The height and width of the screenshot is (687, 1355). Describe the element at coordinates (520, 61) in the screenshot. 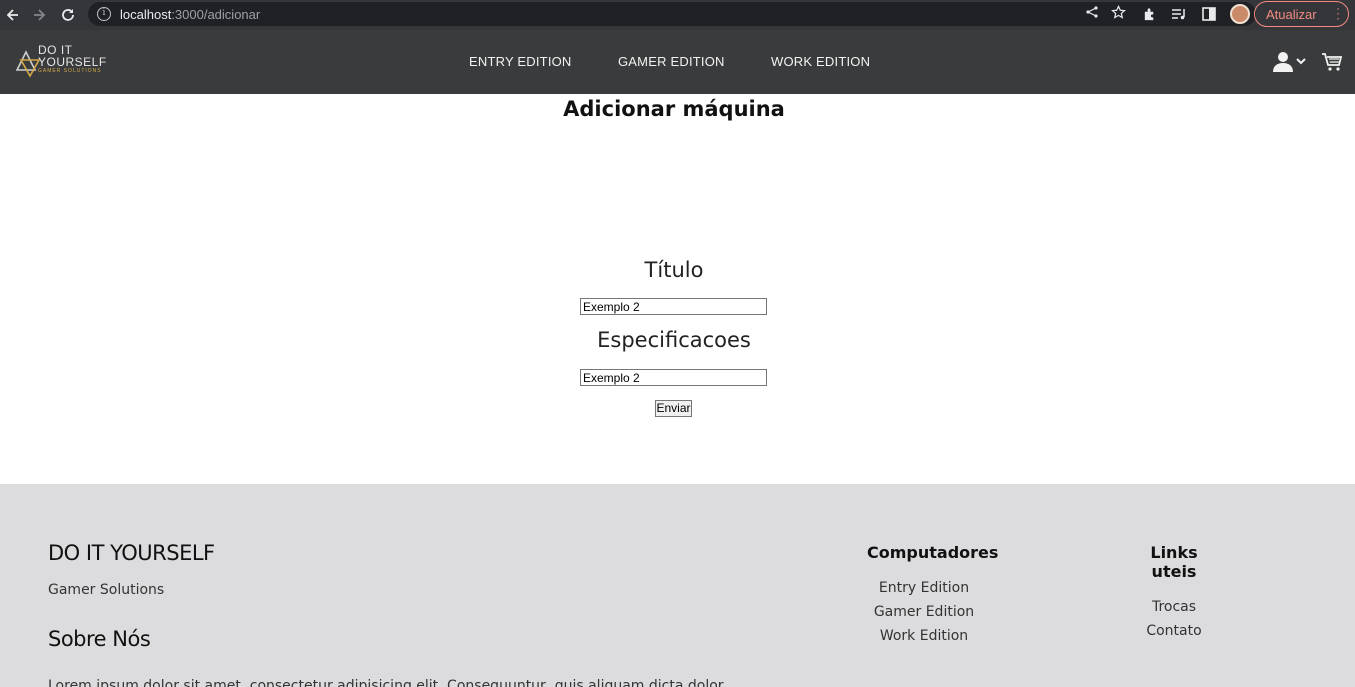

I see `nav-entry-edition: ENTRY EDITION` at that location.